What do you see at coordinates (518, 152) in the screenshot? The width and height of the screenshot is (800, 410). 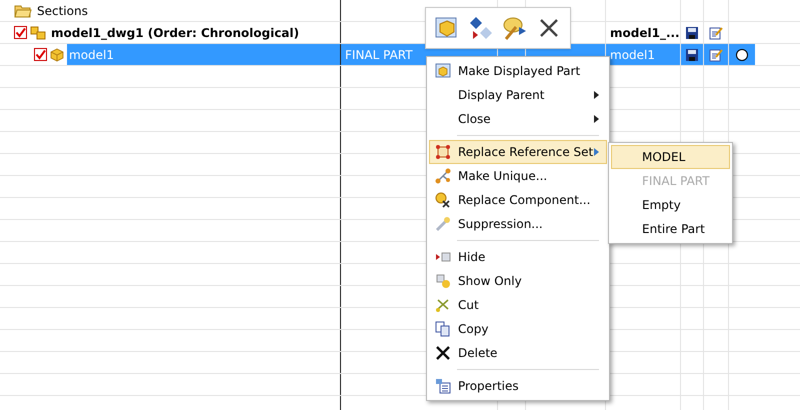 I see `menu-item: Replace Reference Set` at bounding box center [518, 152].